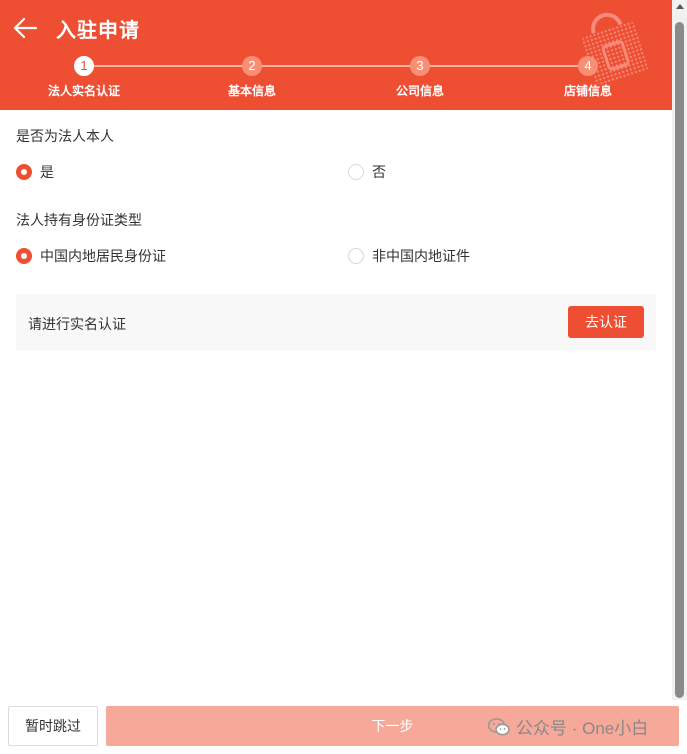  Describe the element at coordinates (47, 172) in the screenshot. I see `radio-label: 是` at that location.